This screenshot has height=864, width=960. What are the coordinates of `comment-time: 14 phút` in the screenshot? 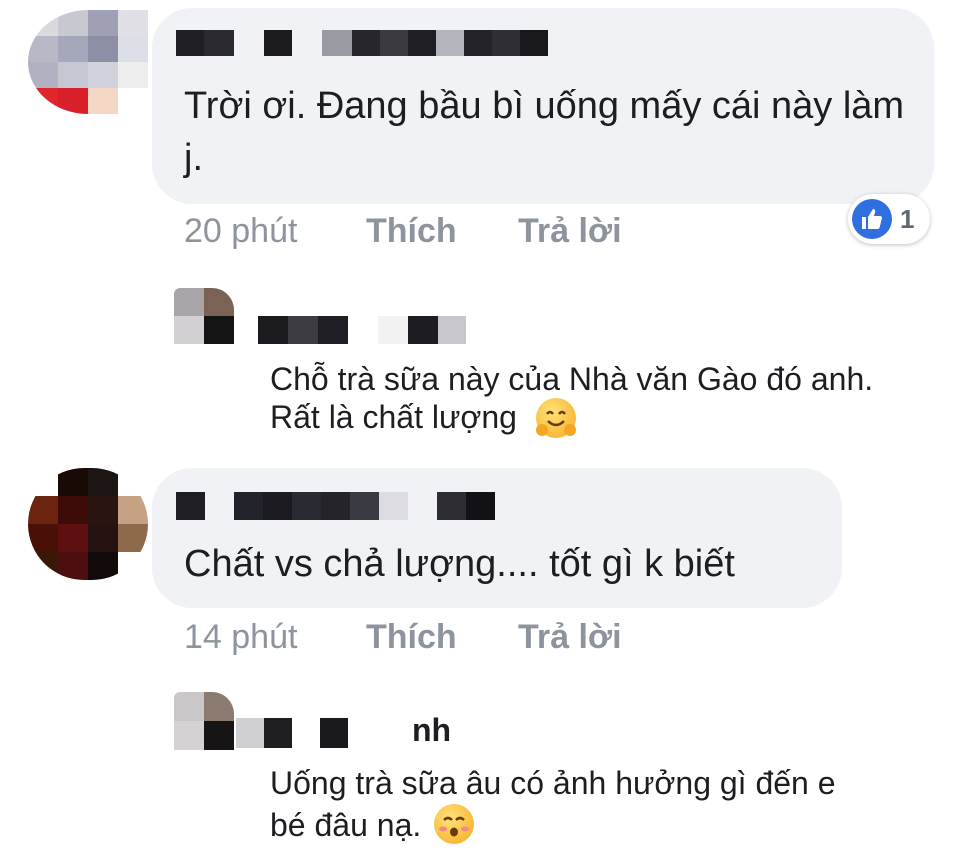 It's located at (240, 637).